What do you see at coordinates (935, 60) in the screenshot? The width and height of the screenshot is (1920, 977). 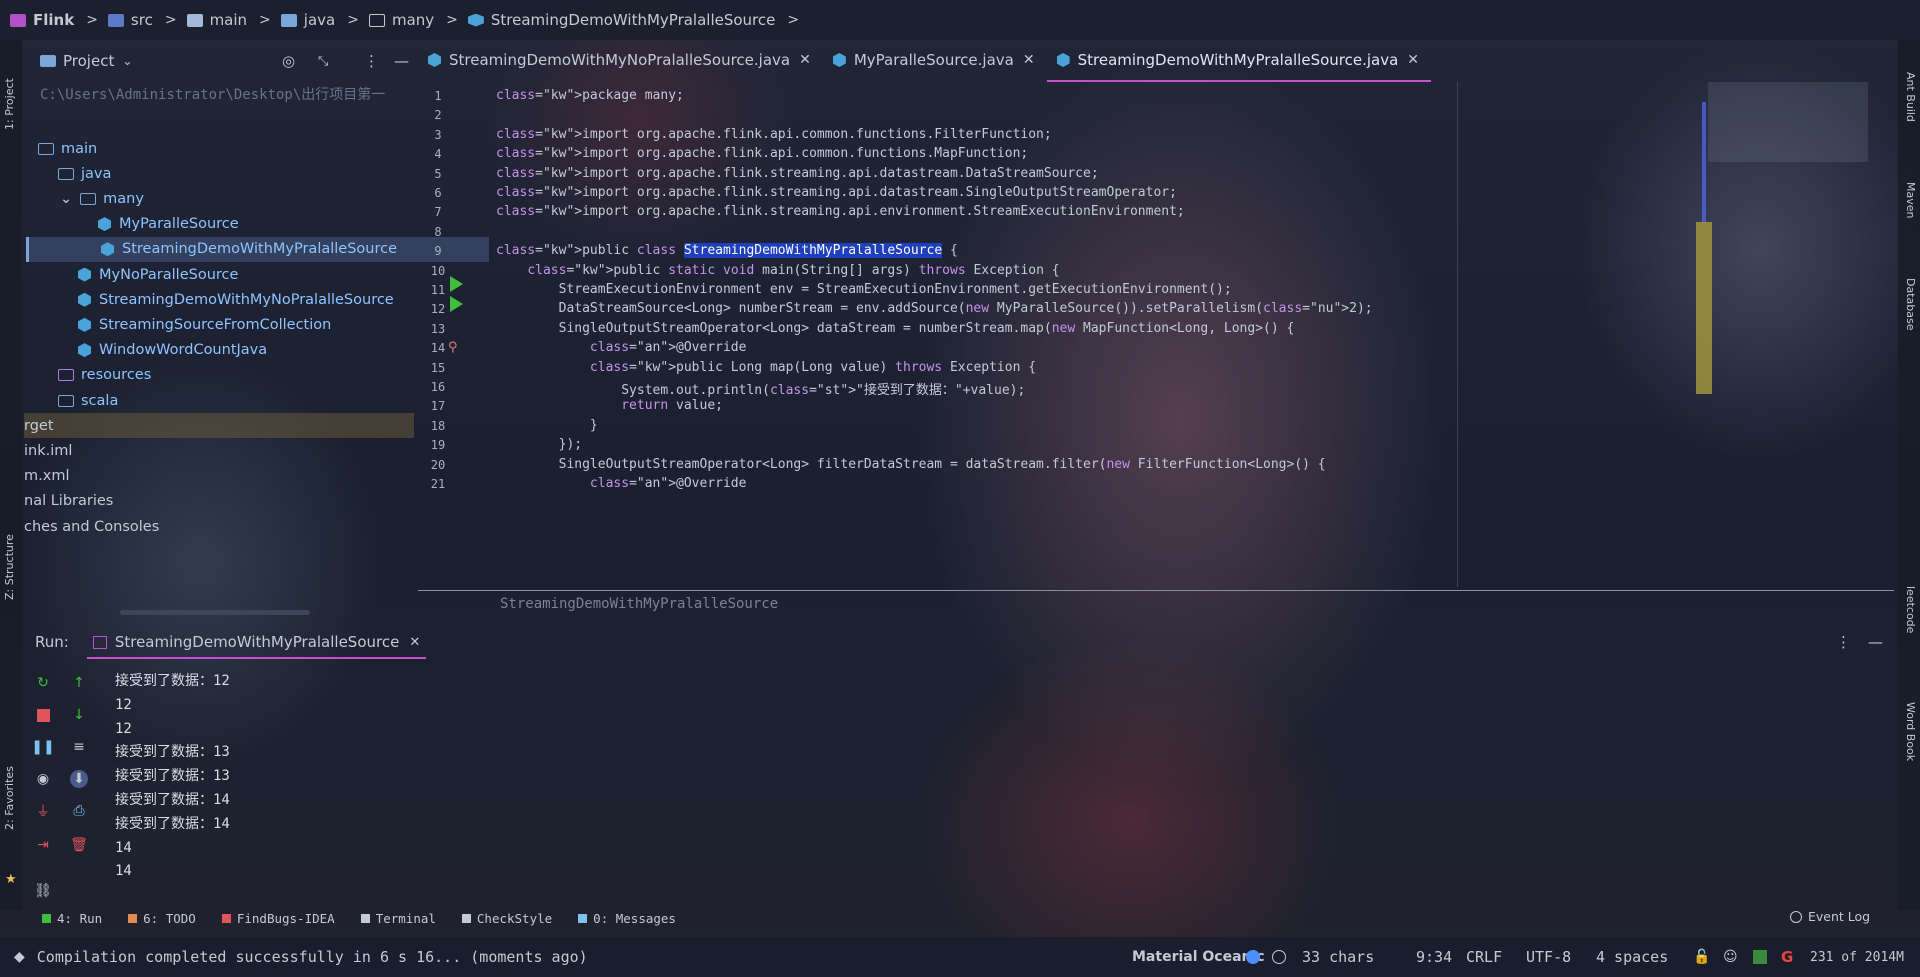 I see `tab-myparallesource: MyParalleSource.java ✕` at bounding box center [935, 60].